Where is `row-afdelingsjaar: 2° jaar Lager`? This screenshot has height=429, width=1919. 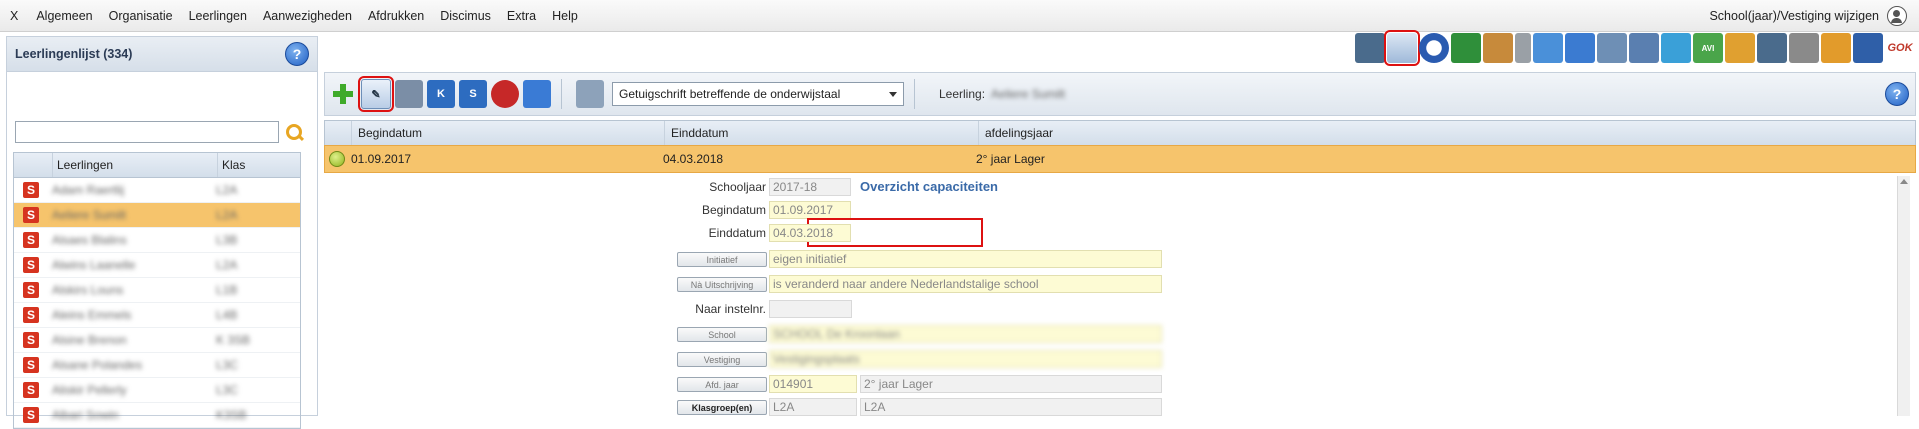
row-afdelingsjaar: 2° jaar Lager is located at coordinates (1010, 159).